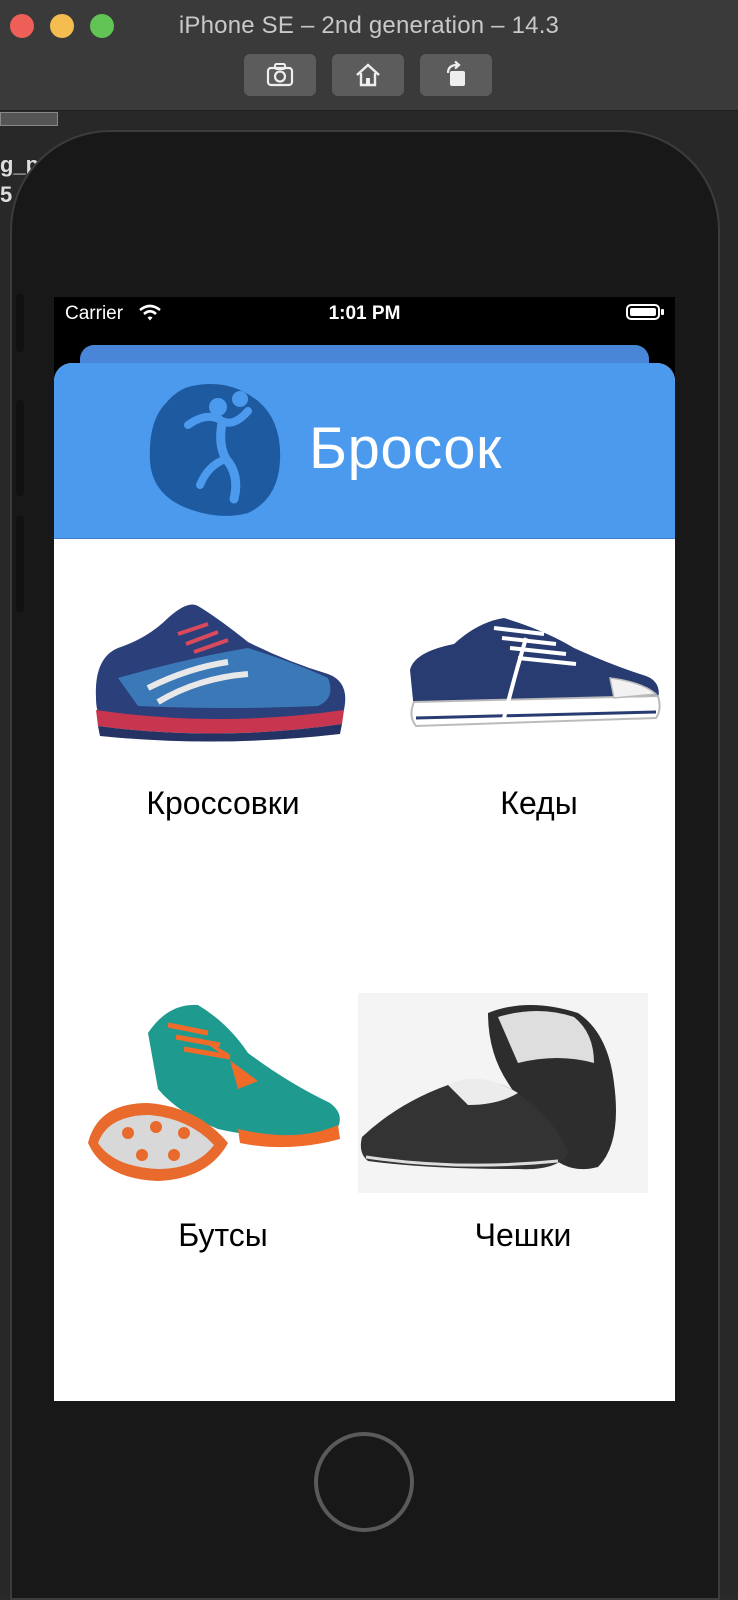 This screenshot has height=1600, width=738. What do you see at coordinates (29, 119) in the screenshot?
I see `background-window-fragment` at bounding box center [29, 119].